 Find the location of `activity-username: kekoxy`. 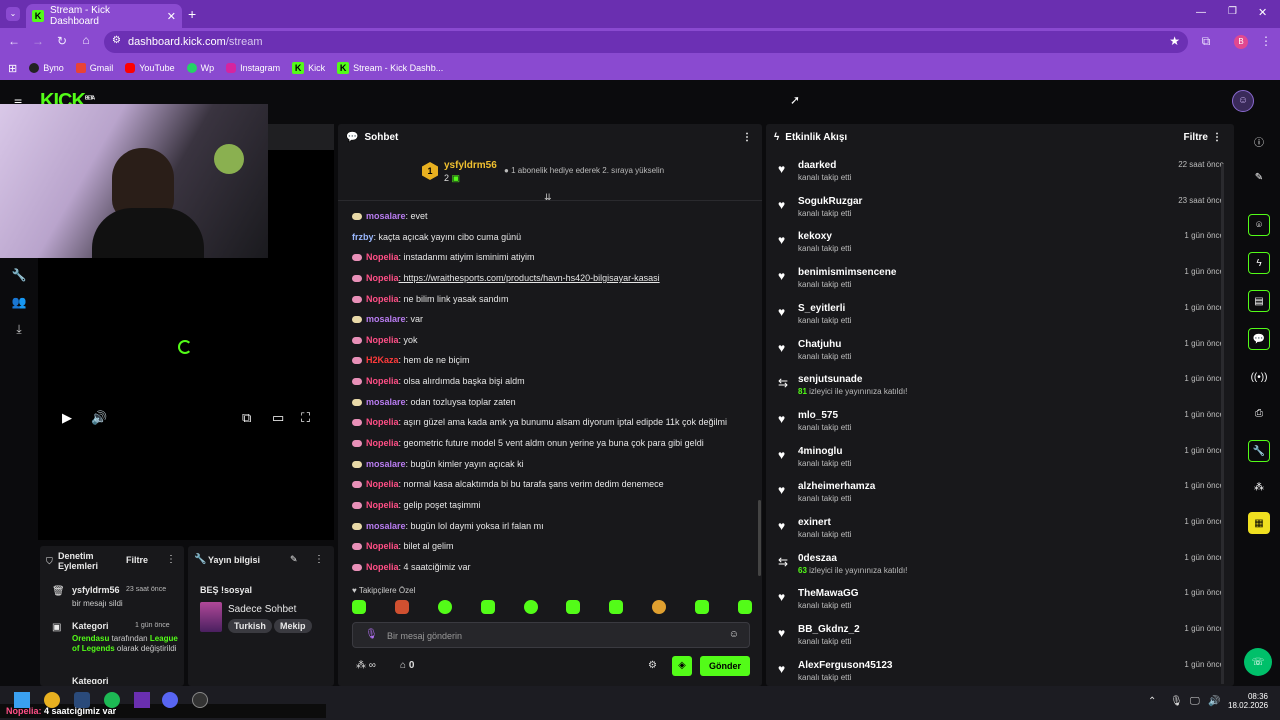

activity-username: kekoxy is located at coordinates (815, 236).